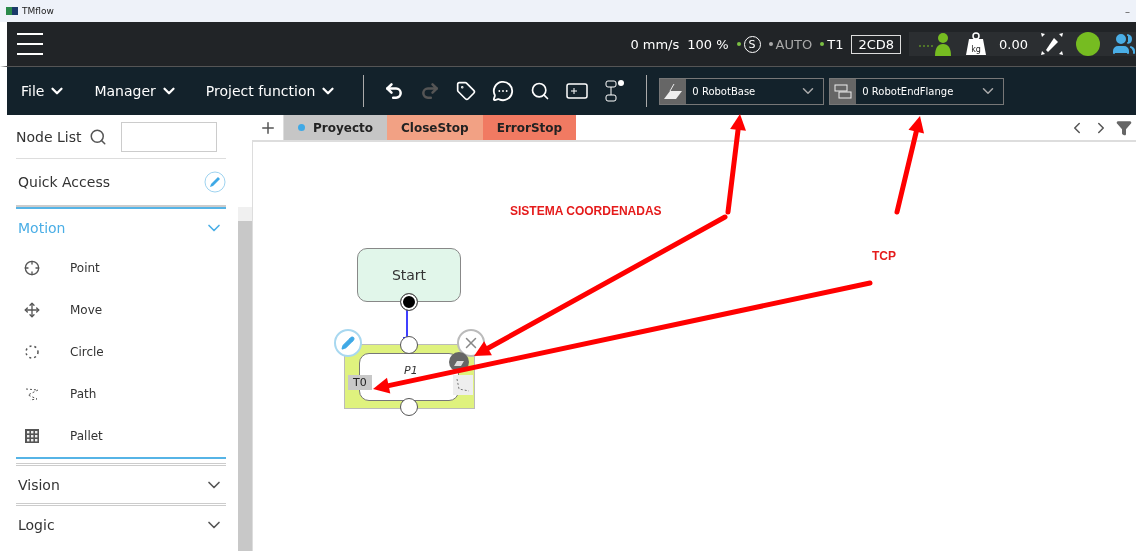 The height and width of the screenshot is (551, 1136). I want to click on menu-button: Project function, so click(271, 91).